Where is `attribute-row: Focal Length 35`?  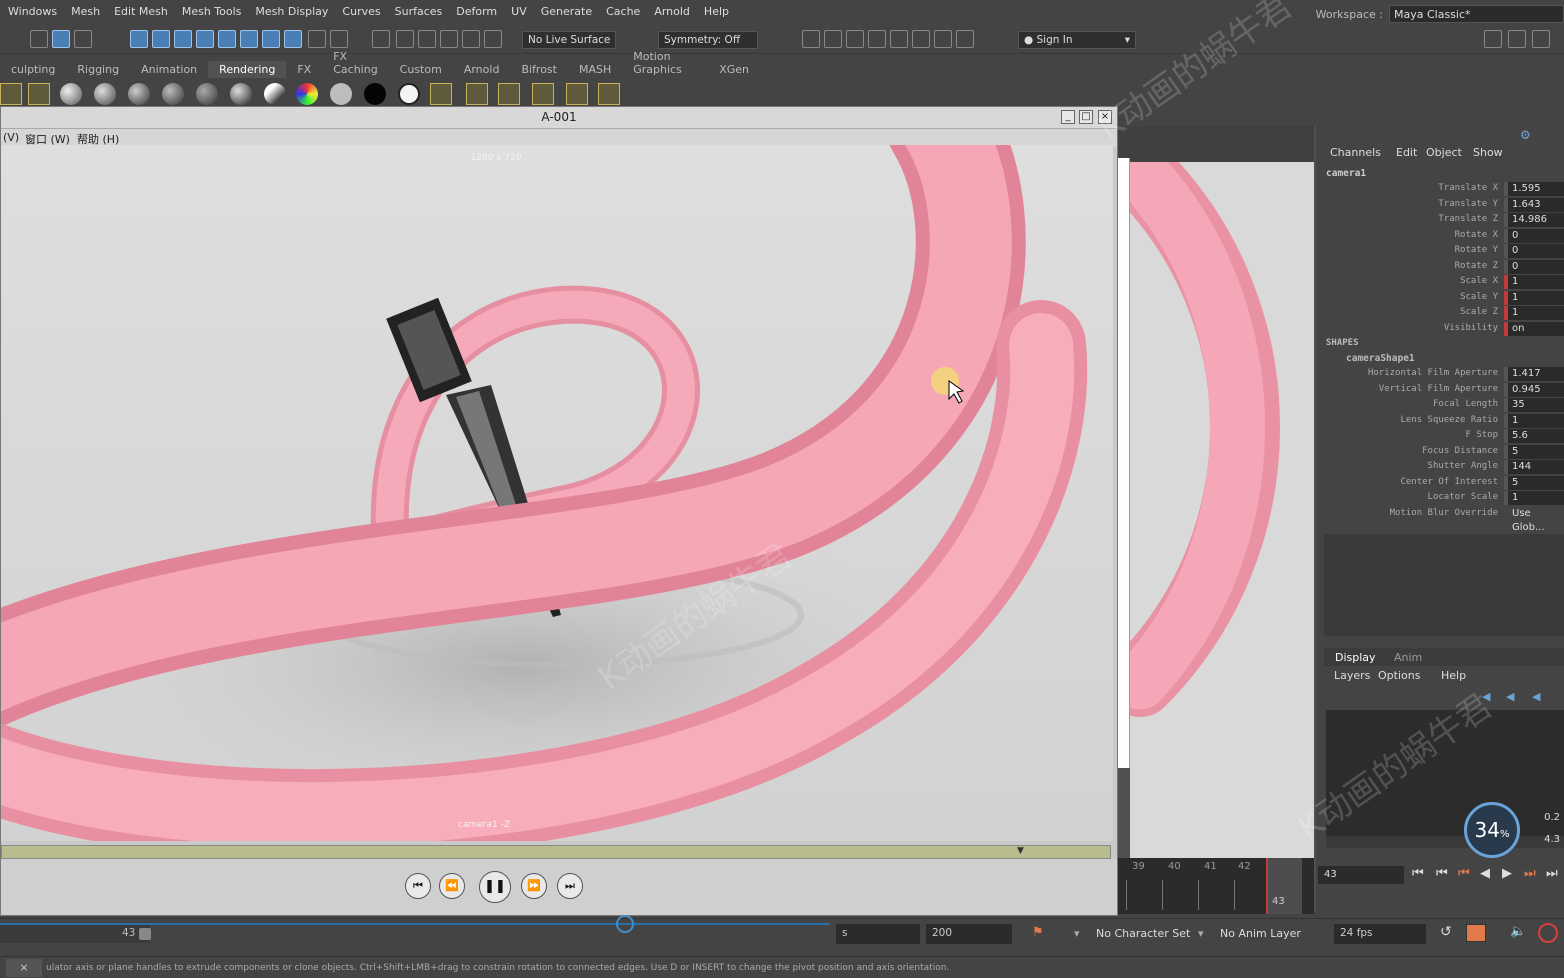 attribute-row: Focal Length 35 is located at coordinates (1442, 405).